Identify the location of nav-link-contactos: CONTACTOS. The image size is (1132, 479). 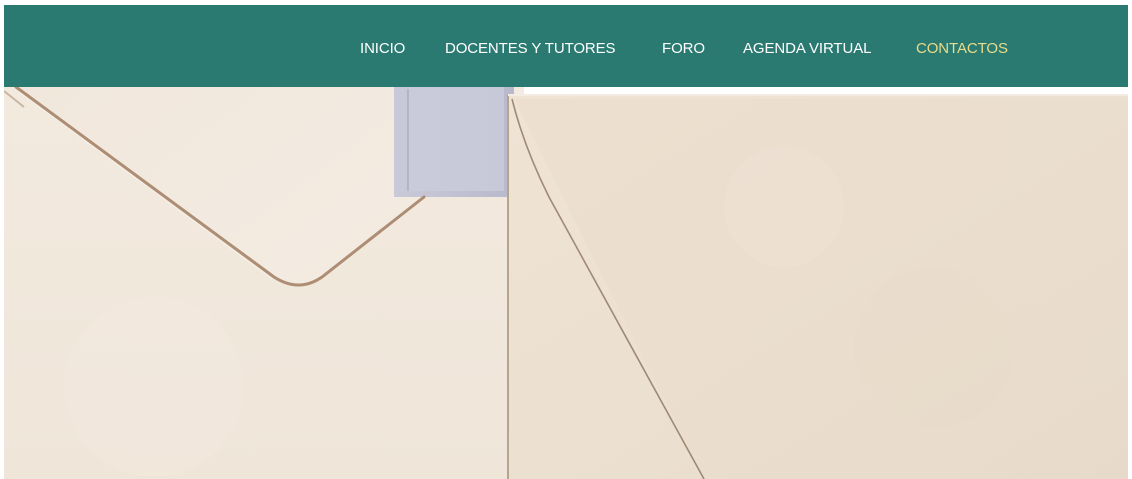
(962, 46).